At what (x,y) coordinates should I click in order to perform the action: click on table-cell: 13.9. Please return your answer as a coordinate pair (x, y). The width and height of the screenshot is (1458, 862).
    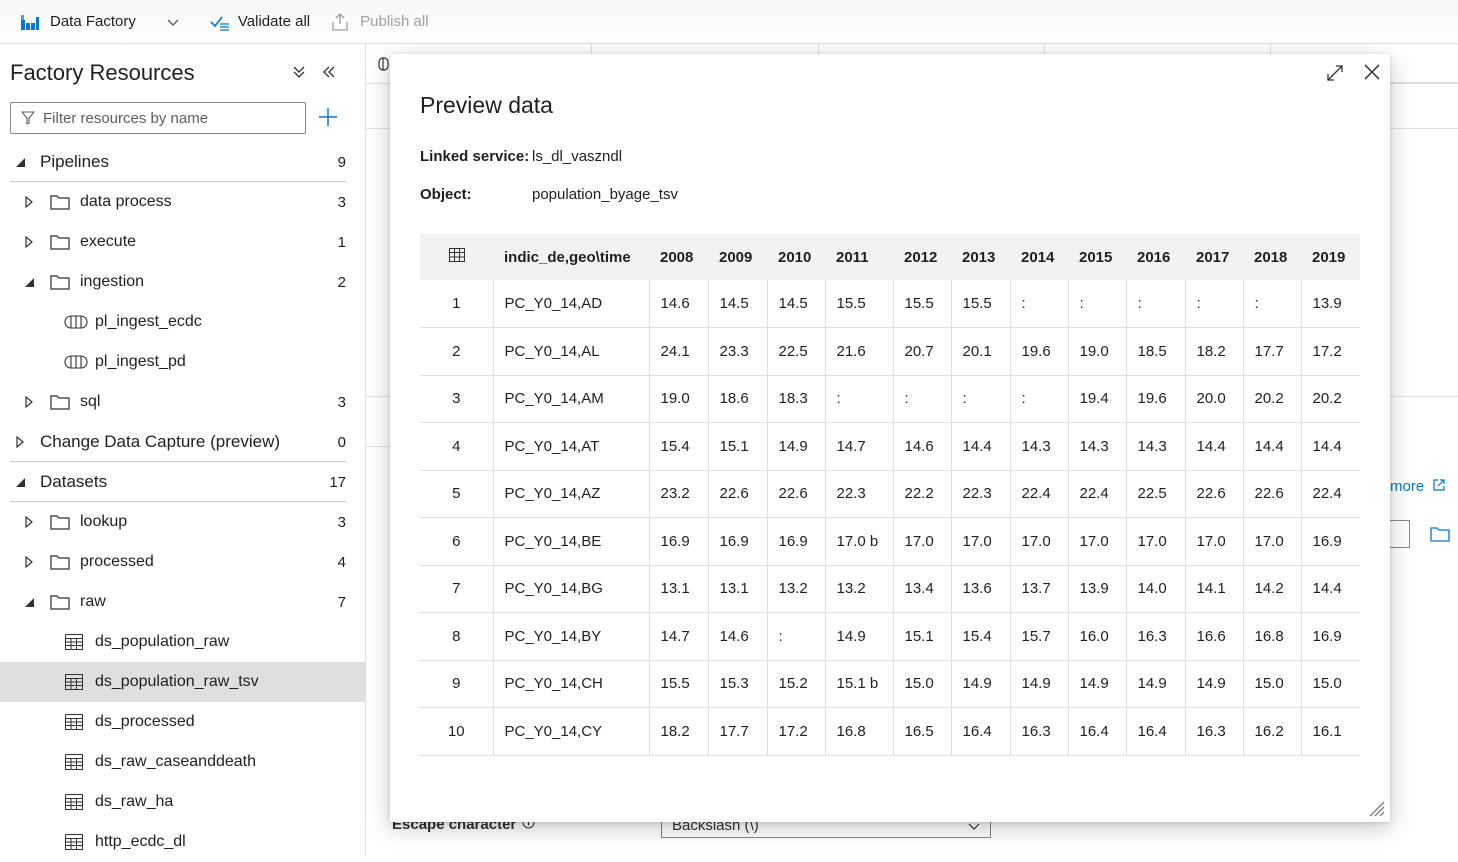
    Looking at the image, I should click on (1330, 304).